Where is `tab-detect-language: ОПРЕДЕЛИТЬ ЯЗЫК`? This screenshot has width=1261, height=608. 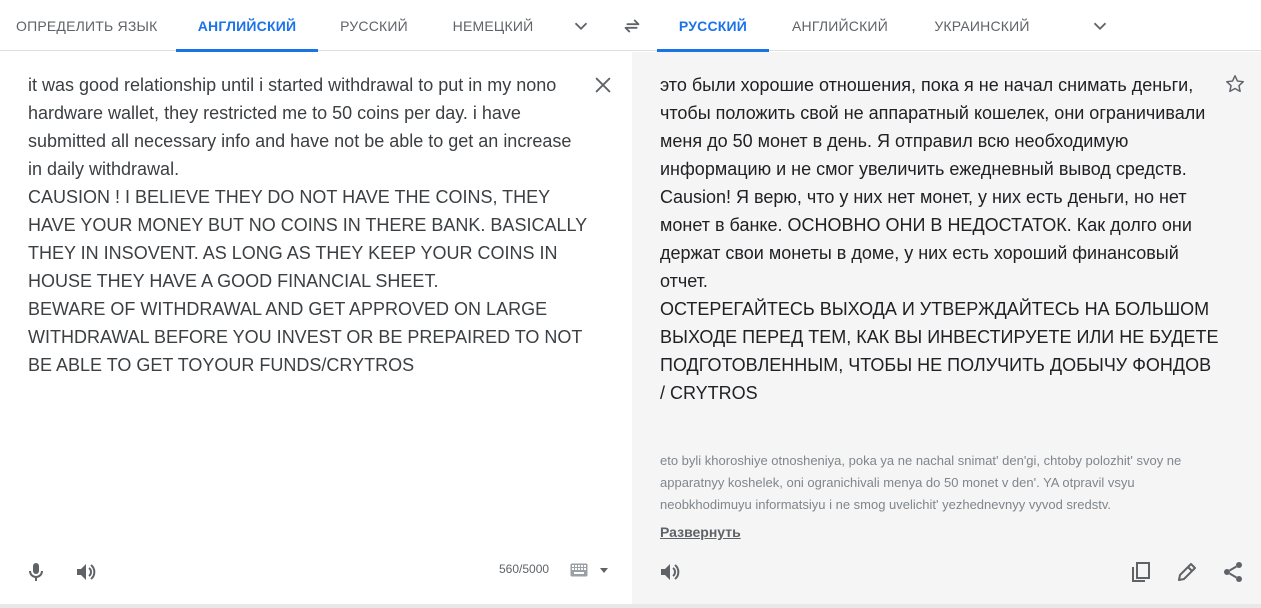
tab-detect-language: ОПРЕДЕЛИТЬ ЯЗЫК is located at coordinates (86, 25).